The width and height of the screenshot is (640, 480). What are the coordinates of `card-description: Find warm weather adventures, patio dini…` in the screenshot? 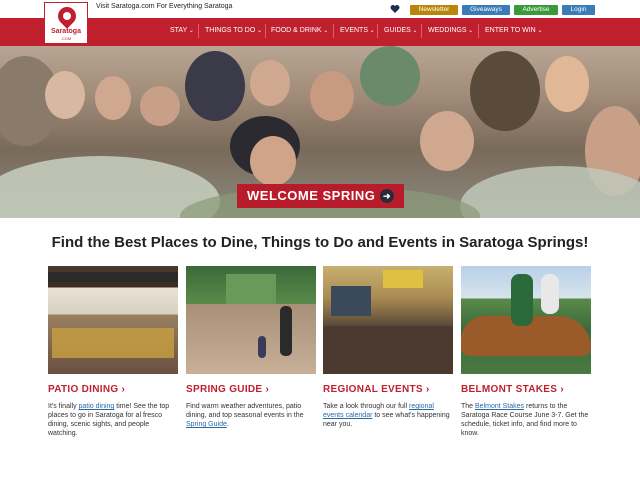 It's located at (251, 415).